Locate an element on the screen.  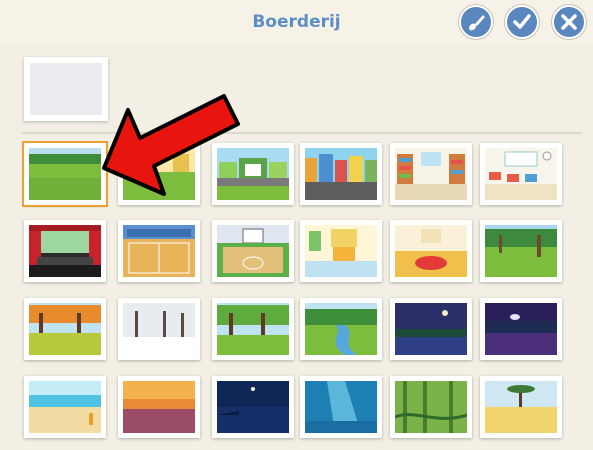
paint-button is located at coordinates (476, 22).